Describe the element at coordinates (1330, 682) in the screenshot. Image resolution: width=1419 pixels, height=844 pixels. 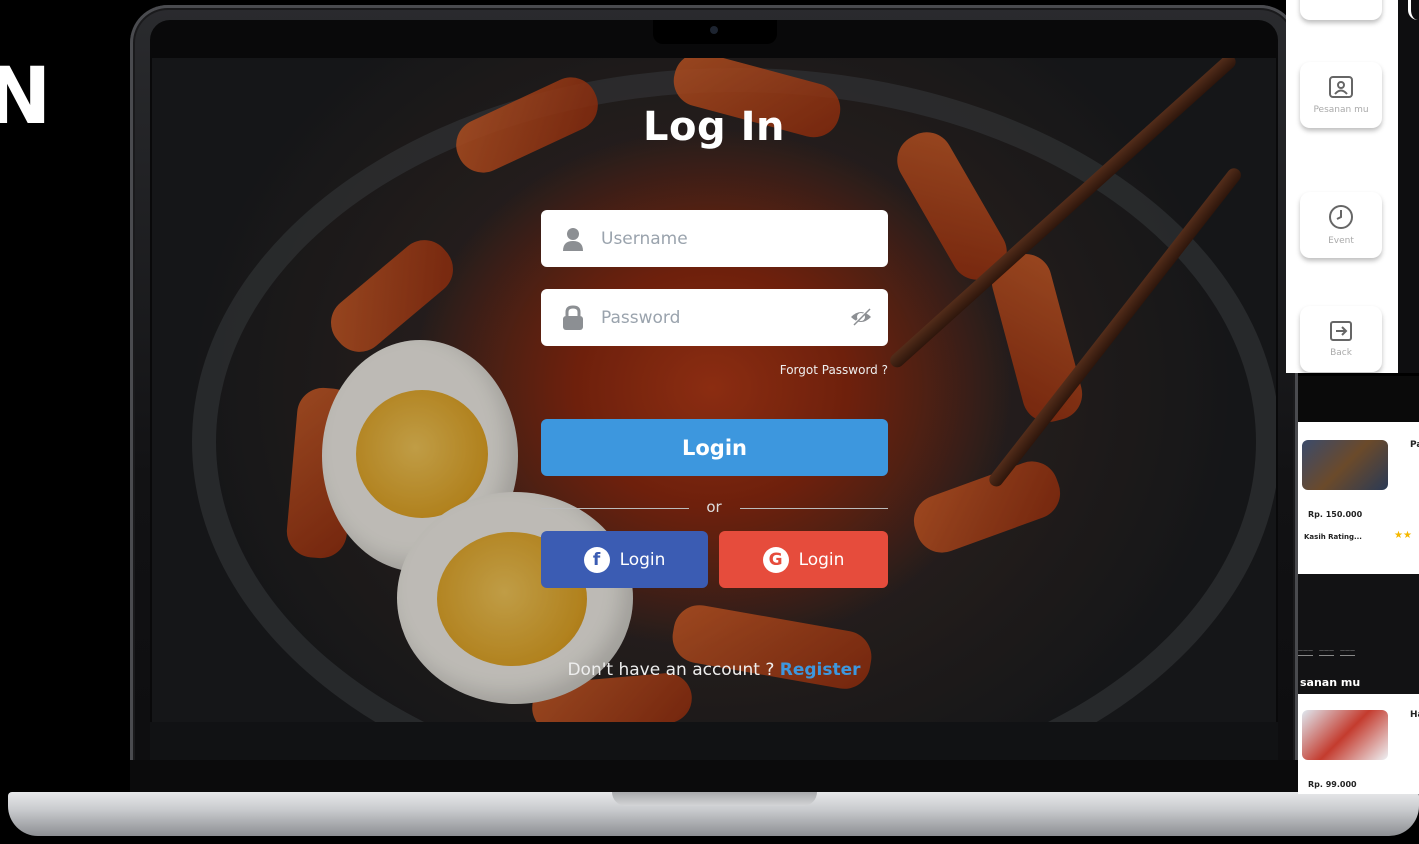
I see `section-title: sanan mu` at that location.